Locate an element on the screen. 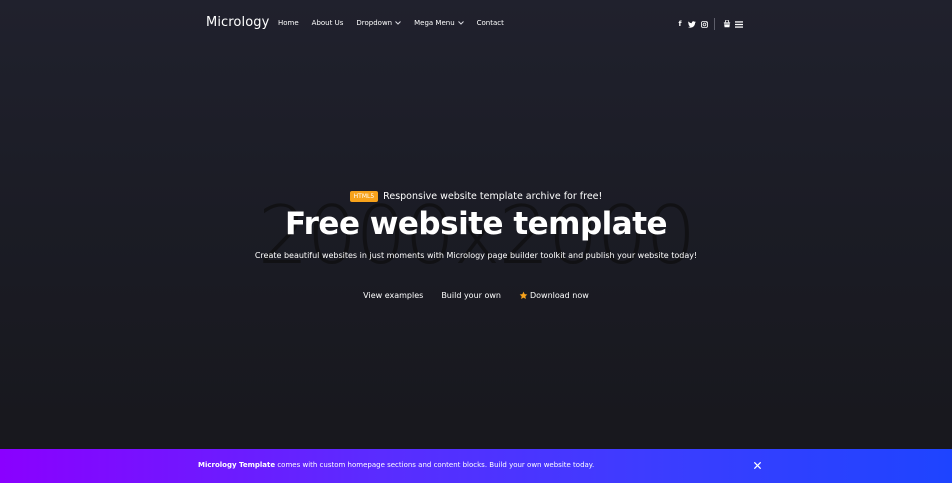  nav-divider is located at coordinates (714, 24).